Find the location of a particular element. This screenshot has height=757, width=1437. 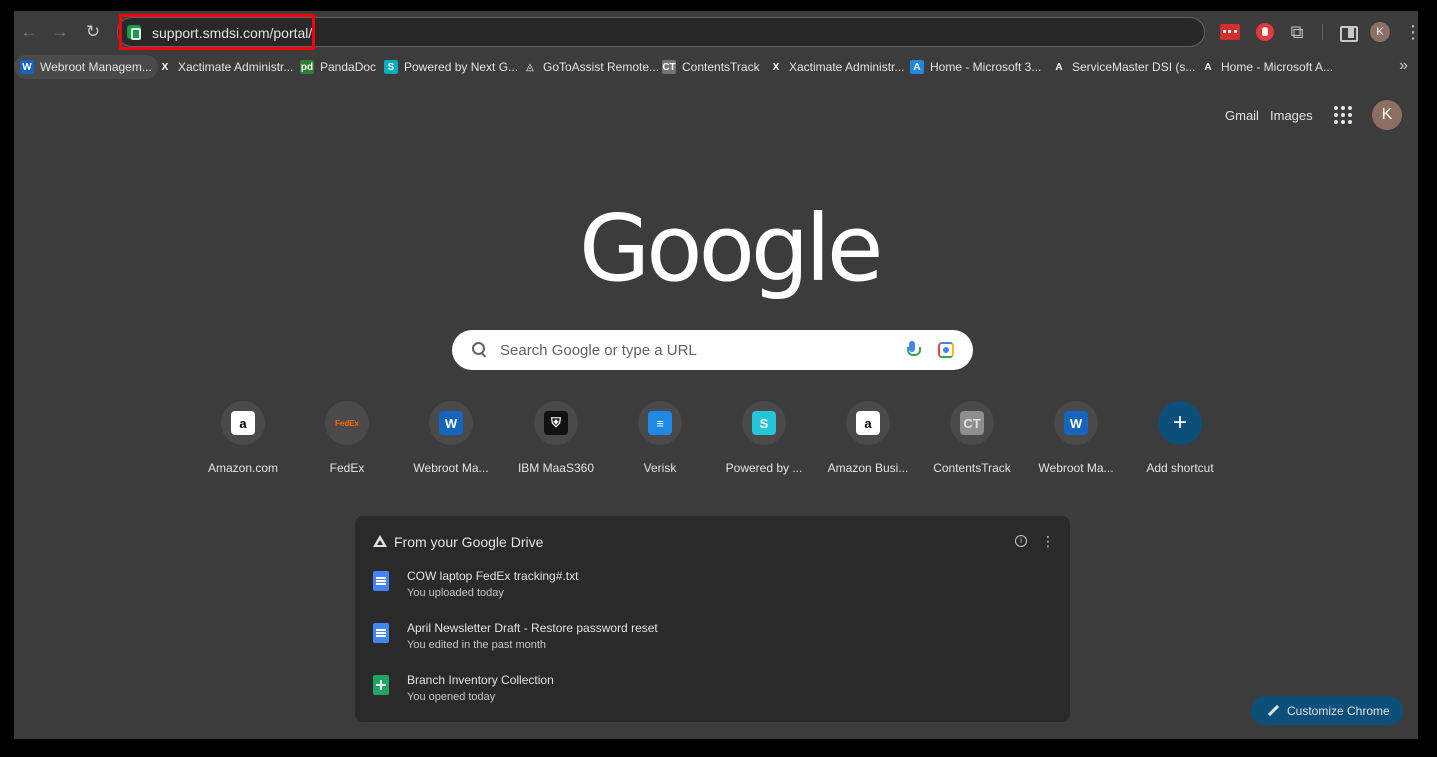

plus-icon: + is located at coordinates (1179, 422).